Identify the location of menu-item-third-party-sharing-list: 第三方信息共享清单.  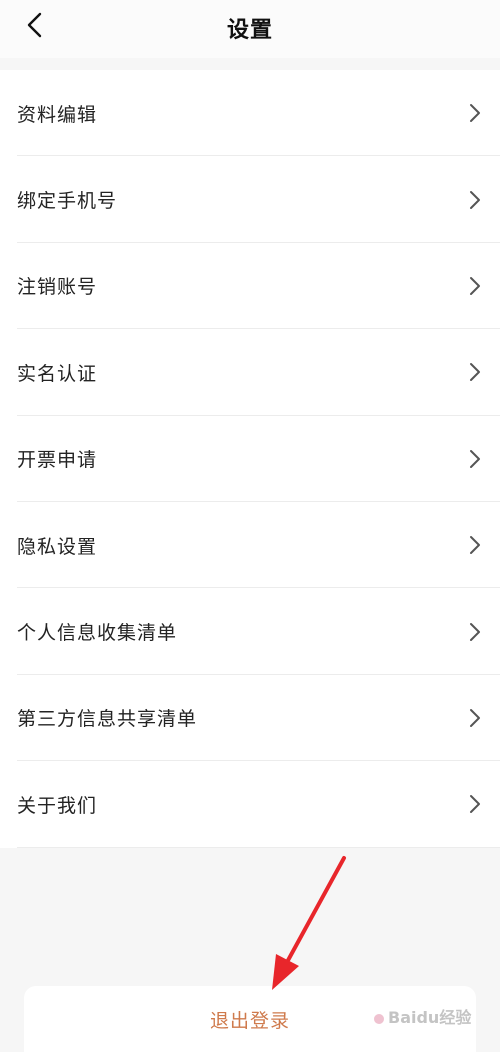
(250, 718).